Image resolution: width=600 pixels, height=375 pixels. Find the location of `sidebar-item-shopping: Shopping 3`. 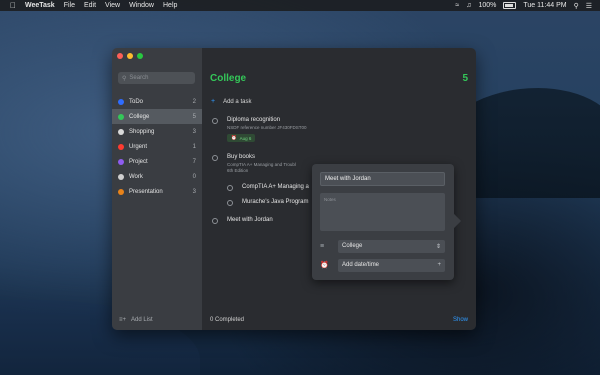

sidebar-item-shopping: Shopping 3 is located at coordinates (157, 131).